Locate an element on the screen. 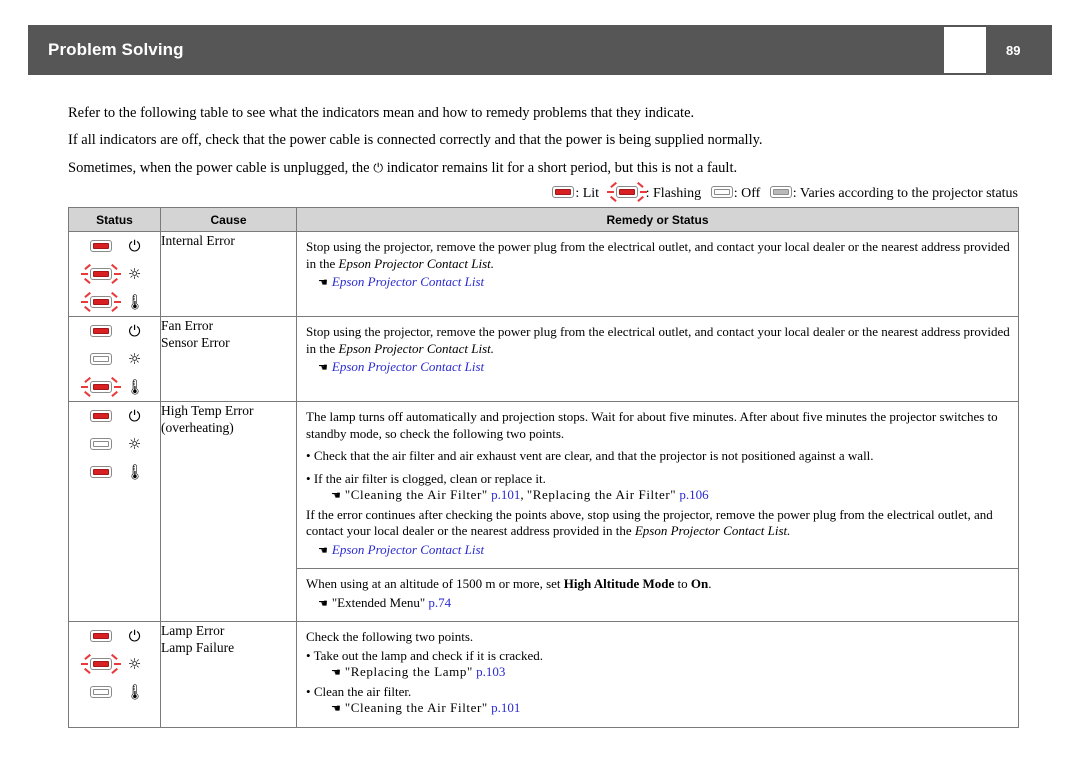 The image size is (1080, 763). cause-line: Sensor Error is located at coordinates (195, 342).